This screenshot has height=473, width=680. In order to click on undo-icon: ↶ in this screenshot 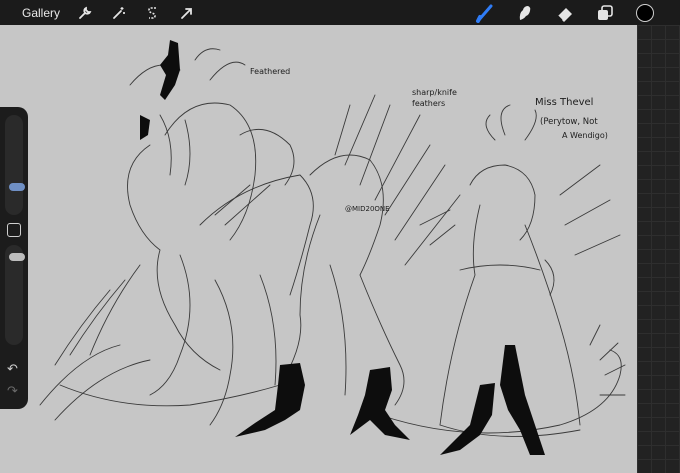, I will do `click(12, 368)`.